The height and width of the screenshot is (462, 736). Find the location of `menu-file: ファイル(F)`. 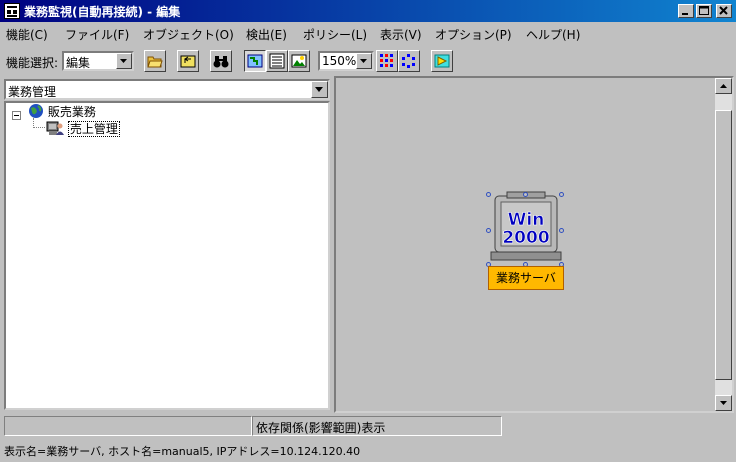

menu-file: ファイル(F) is located at coordinates (97, 34).